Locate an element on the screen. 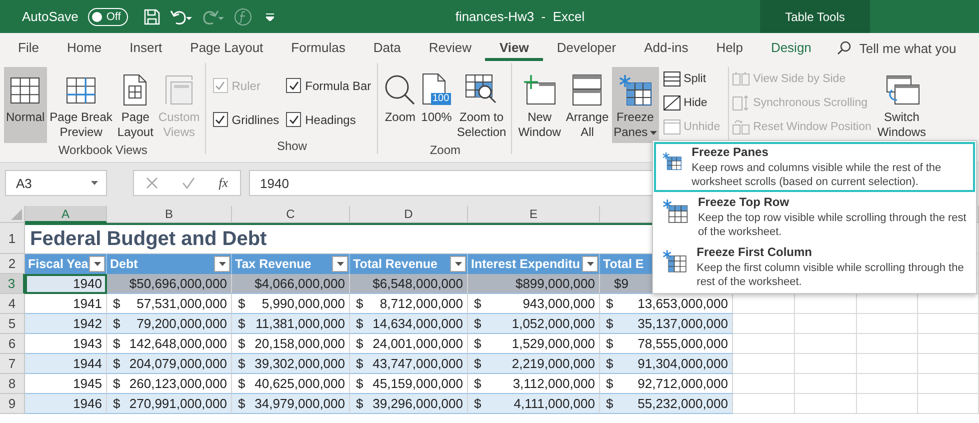  ribbon-tab: File is located at coordinates (28, 47).